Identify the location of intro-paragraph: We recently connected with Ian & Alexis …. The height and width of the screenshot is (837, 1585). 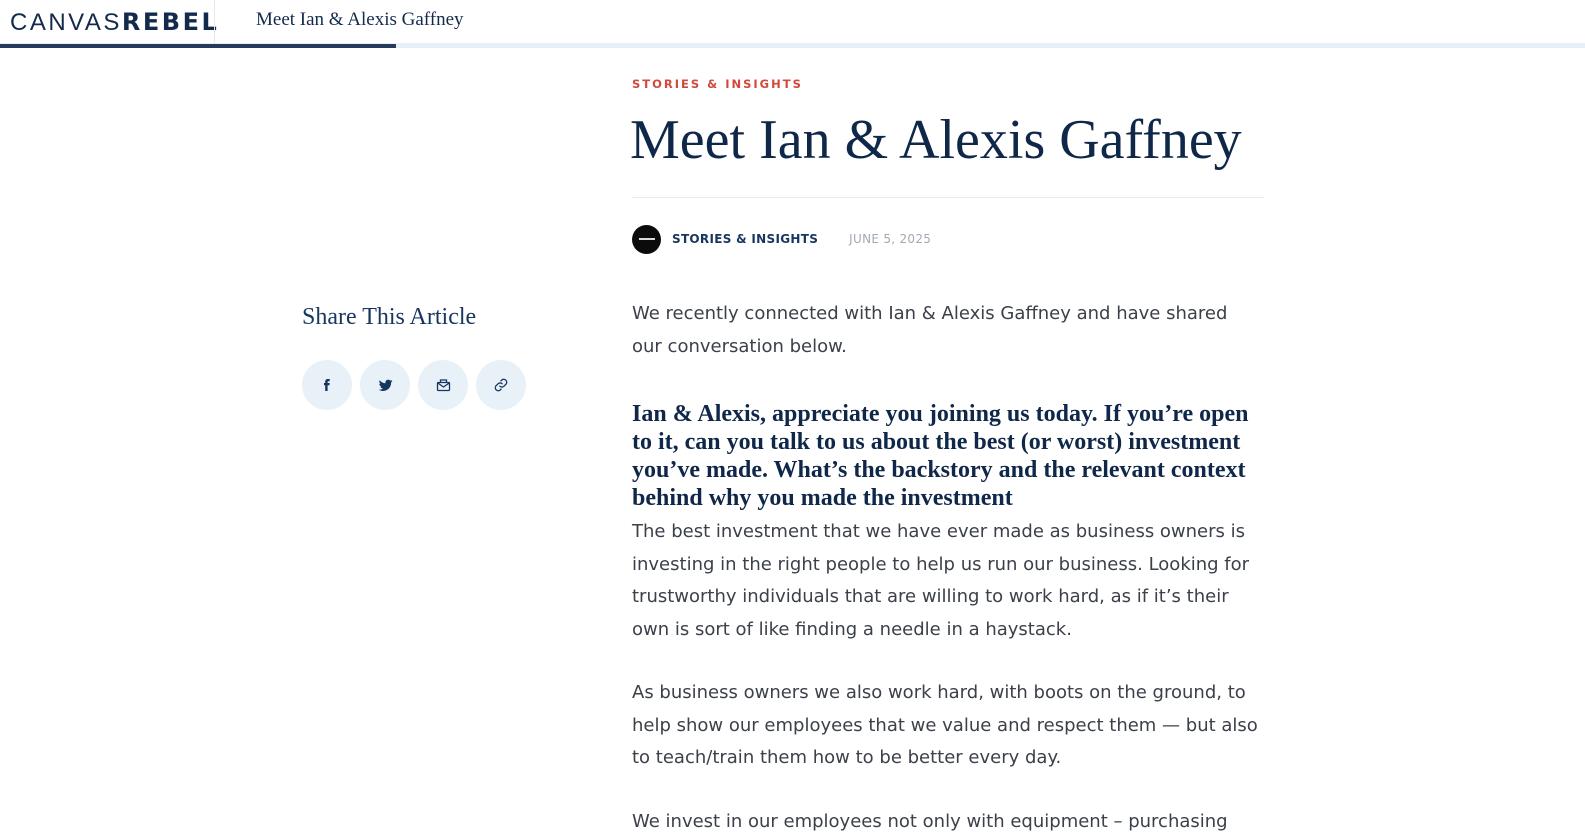
(930, 330).